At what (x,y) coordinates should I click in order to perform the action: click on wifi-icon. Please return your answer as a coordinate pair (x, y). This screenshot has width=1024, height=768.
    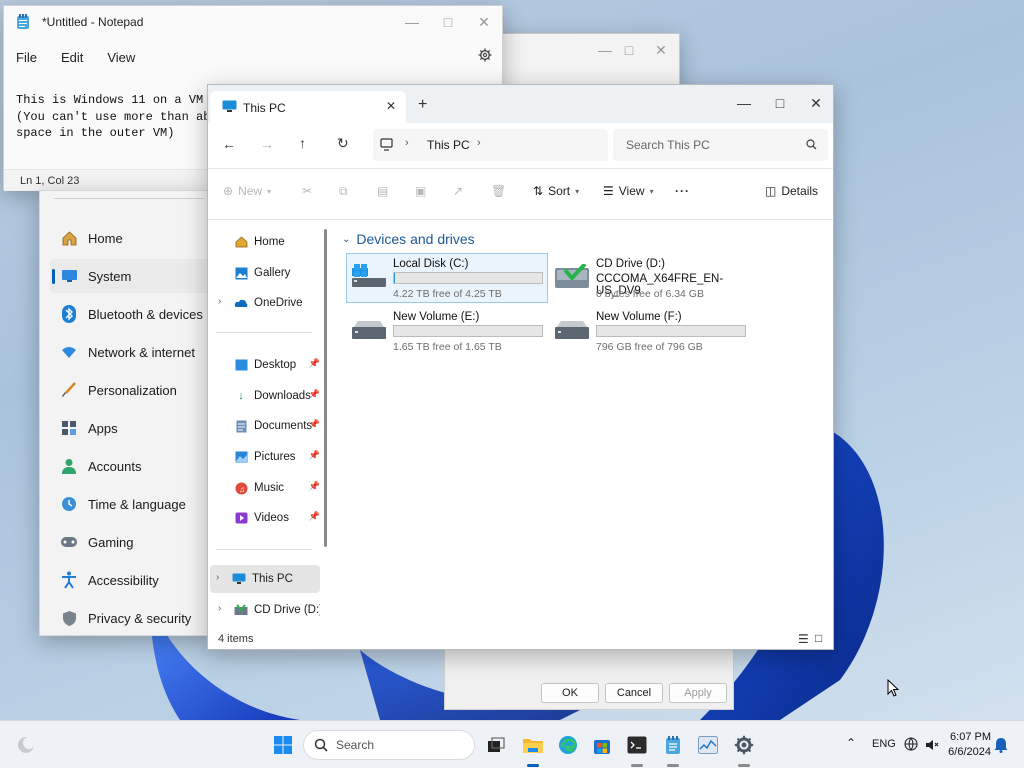
    Looking at the image, I should click on (69, 352).